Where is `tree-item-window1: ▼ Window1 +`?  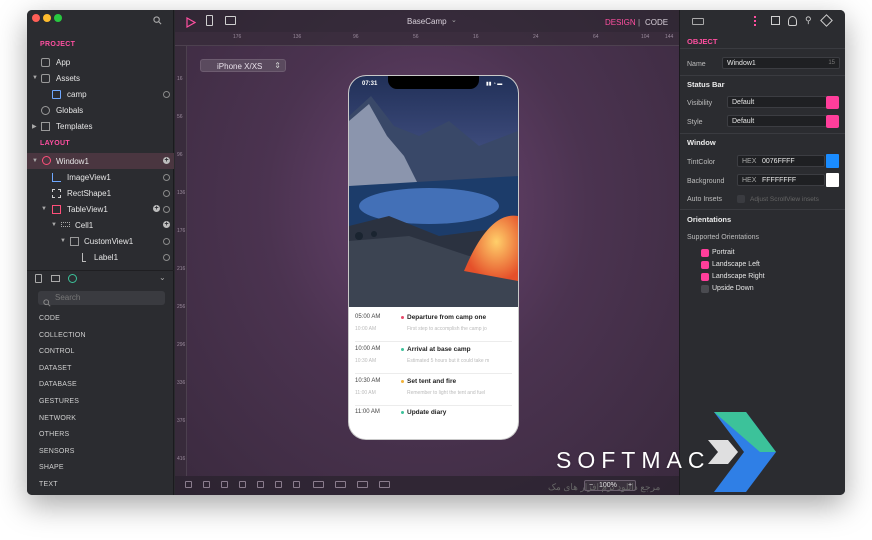
tree-item-window1: ▼ Window1 + is located at coordinates (100, 161).